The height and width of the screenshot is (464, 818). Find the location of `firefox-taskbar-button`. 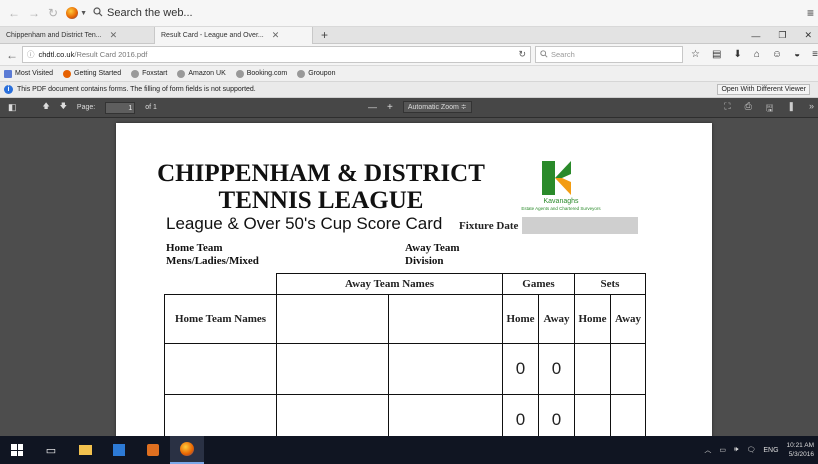

firefox-taskbar-button is located at coordinates (187, 450).